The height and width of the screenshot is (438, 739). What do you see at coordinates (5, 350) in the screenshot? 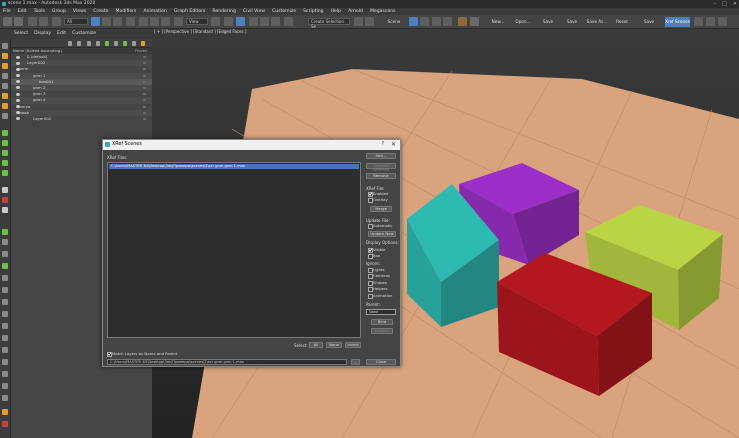
I see `select-none-icon` at bounding box center [5, 350].